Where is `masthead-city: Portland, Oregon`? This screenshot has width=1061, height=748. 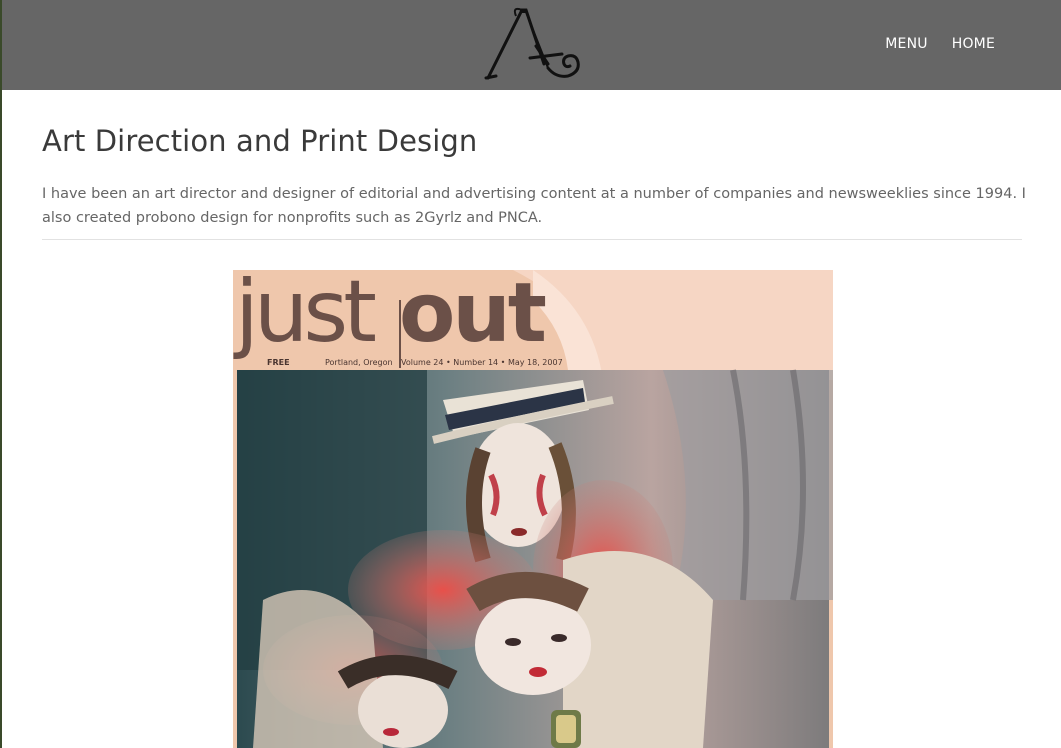
masthead-city: Portland, Oregon is located at coordinates (359, 362).